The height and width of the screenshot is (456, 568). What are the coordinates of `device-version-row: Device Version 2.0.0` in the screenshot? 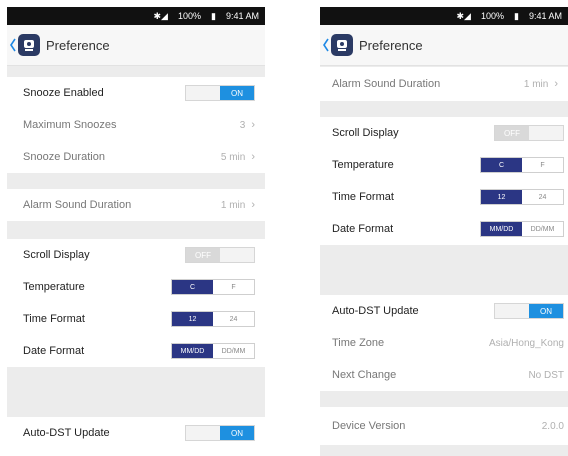 It's located at (444, 426).